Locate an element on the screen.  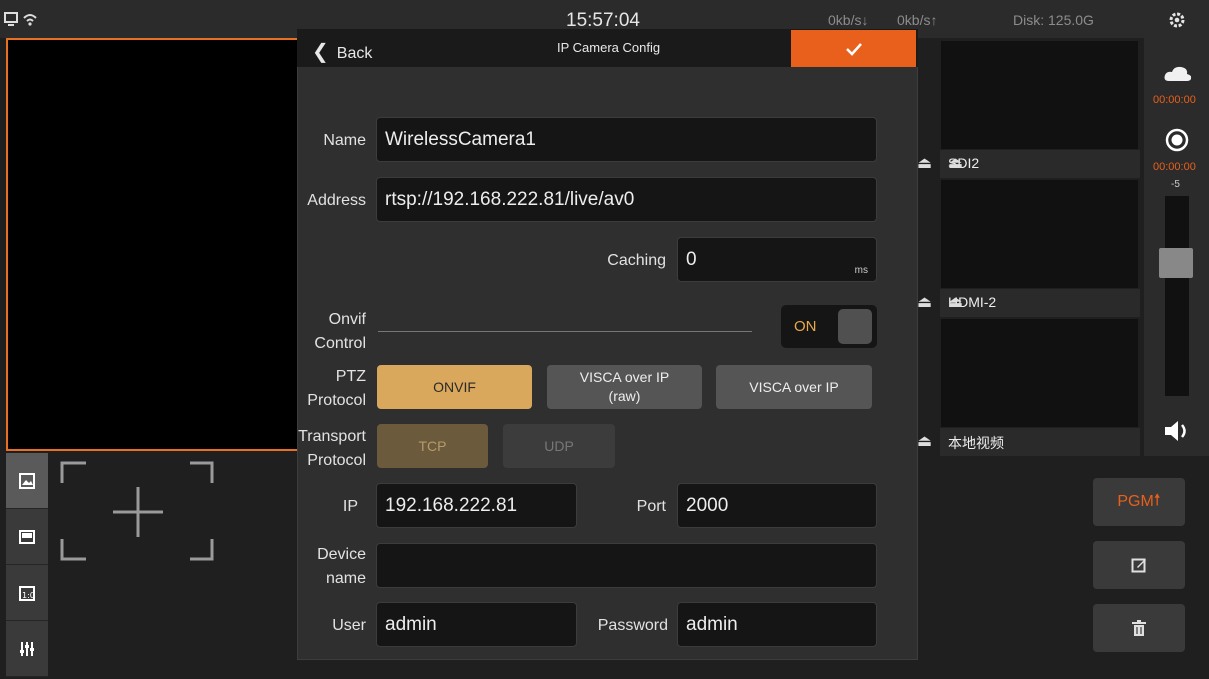
transport-option-tcp: TCP is located at coordinates (432, 446).